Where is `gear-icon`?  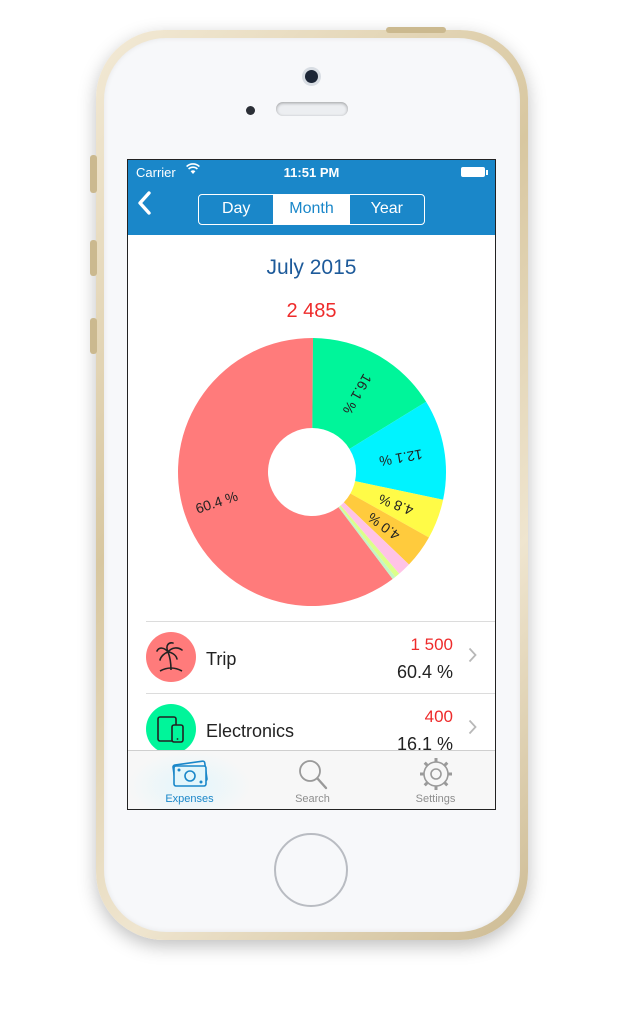 gear-icon is located at coordinates (436, 774).